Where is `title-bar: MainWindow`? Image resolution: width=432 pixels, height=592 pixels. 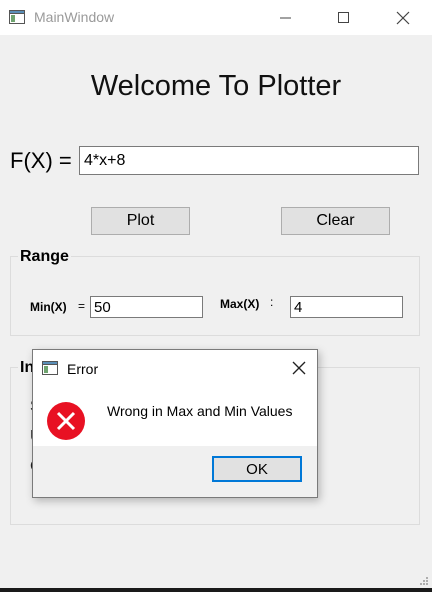
title-bar: MainWindow is located at coordinates (216, 17).